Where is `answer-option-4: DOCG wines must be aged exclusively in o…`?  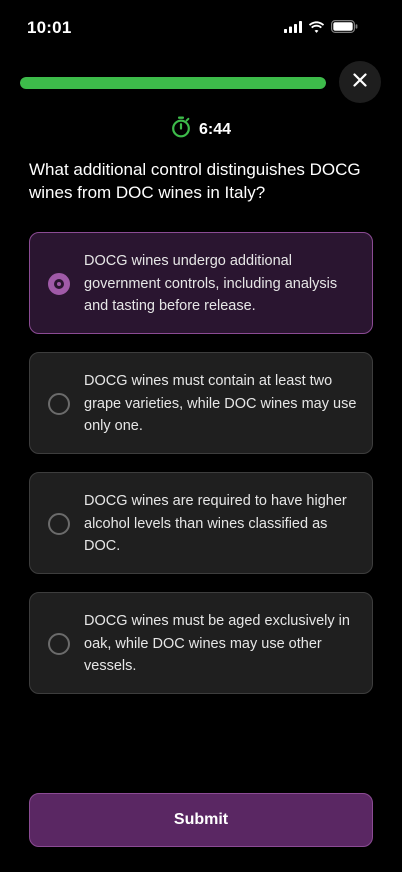 answer-option-4: DOCG wines must be aged exclusively in o… is located at coordinates (201, 643).